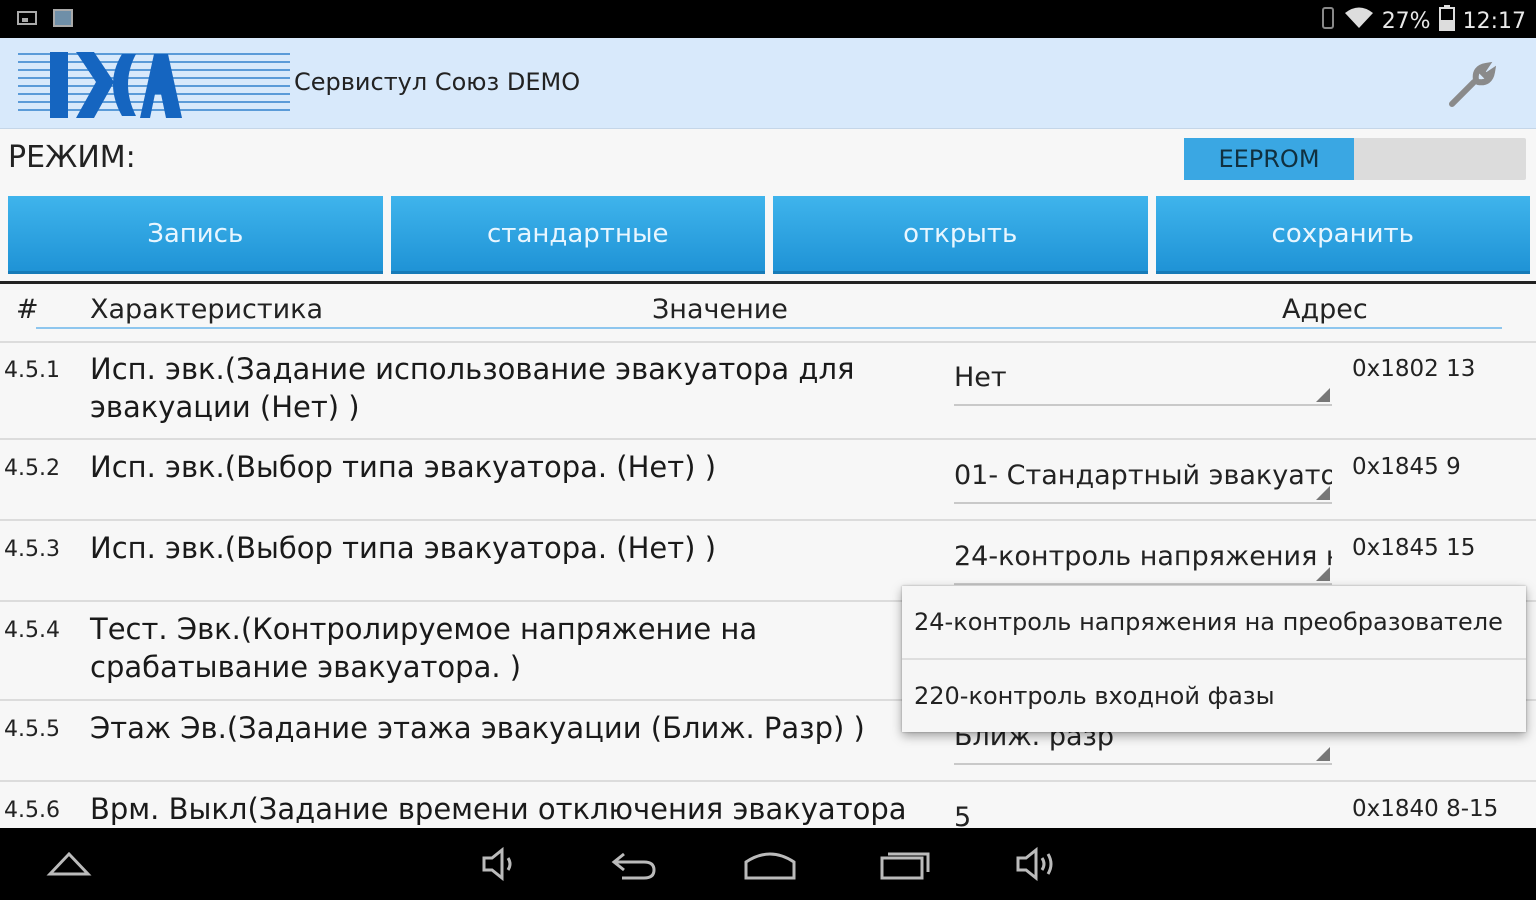 Image resolution: width=1536 pixels, height=900 pixels. What do you see at coordinates (32, 370) in the screenshot?
I see `row-num: 4.5.1` at bounding box center [32, 370].